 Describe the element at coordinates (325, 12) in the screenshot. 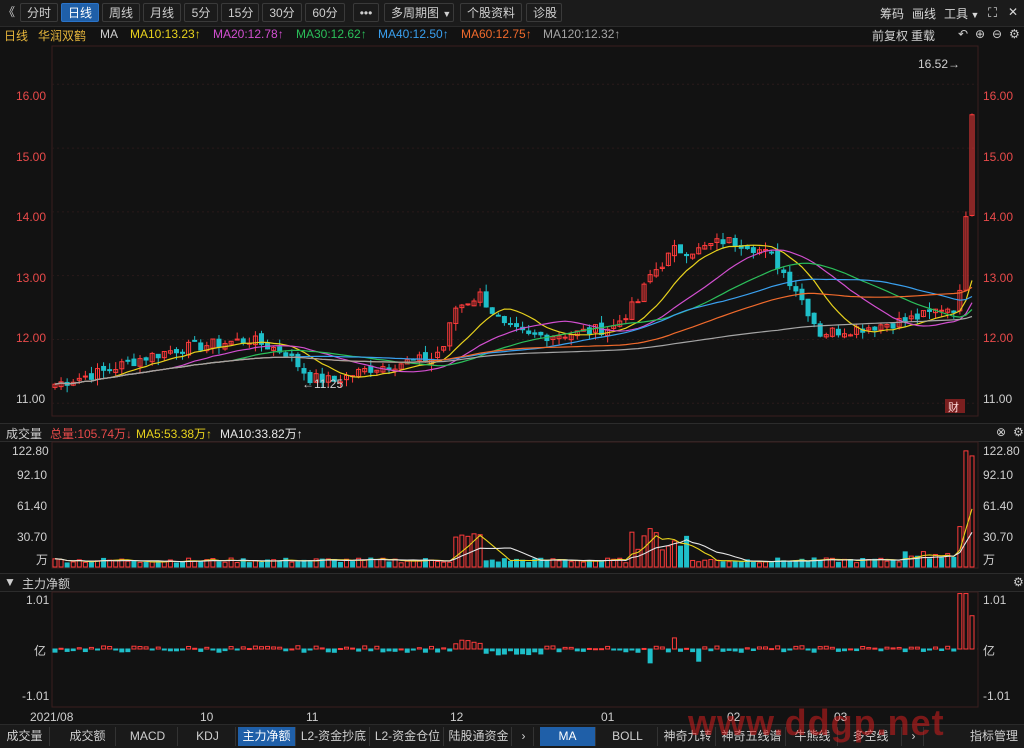

I see `period-60min: 60分` at that location.